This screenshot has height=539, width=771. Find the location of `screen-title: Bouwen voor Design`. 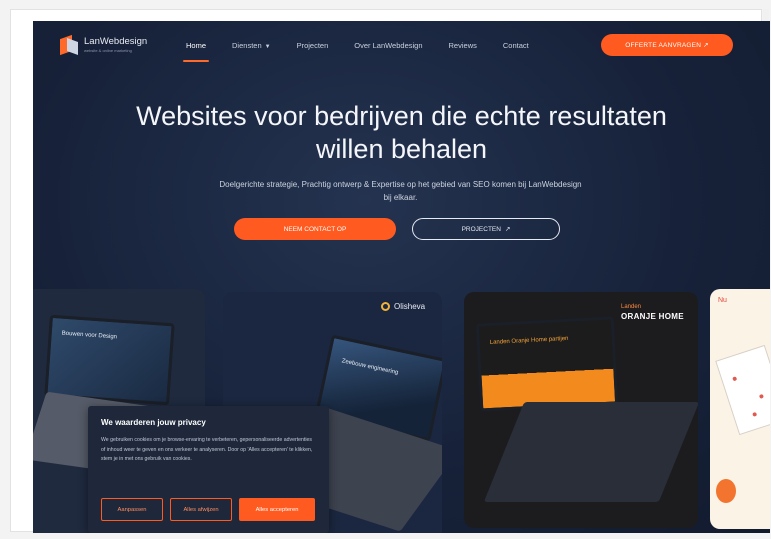

screen-title: Bouwen voor Design is located at coordinates (89, 335).